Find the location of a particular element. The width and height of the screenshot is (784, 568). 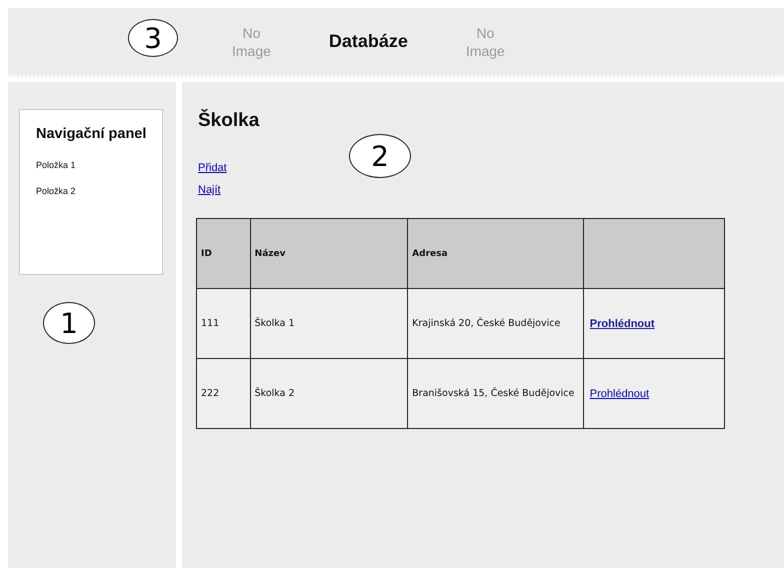

table-cell: 222 is located at coordinates (210, 393).